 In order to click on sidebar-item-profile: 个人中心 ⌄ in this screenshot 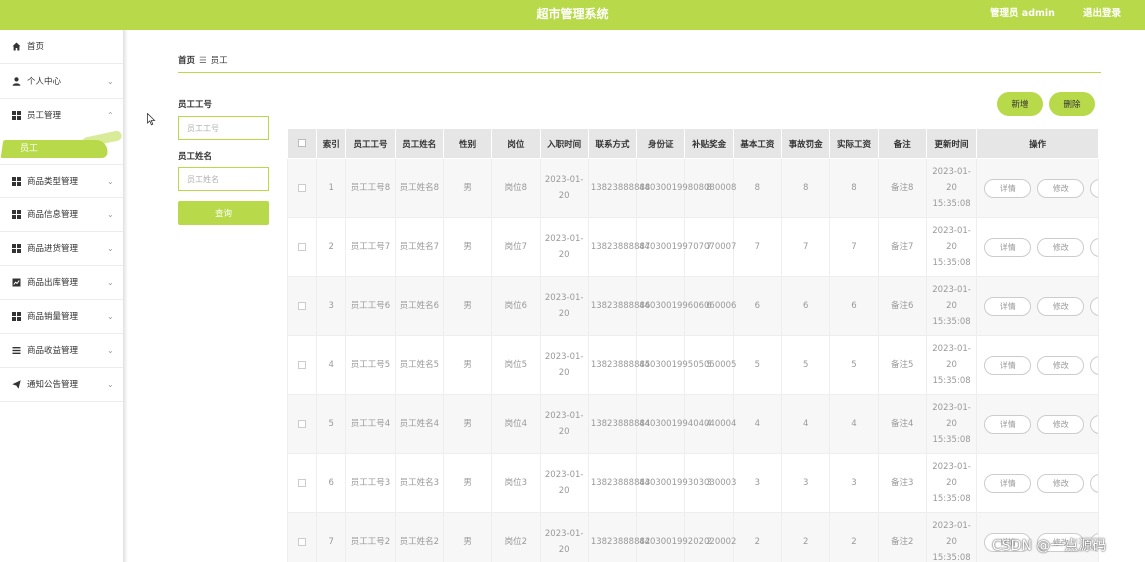, I will do `click(62, 82)`.